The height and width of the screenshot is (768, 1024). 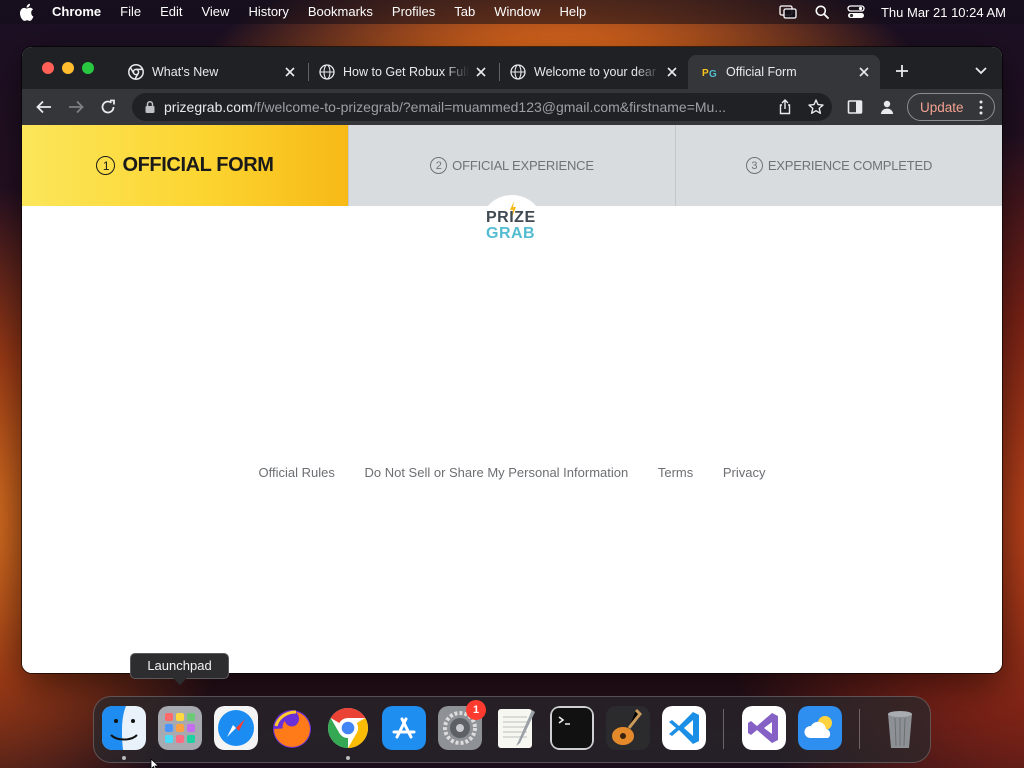 What do you see at coordinates (68, 68) in the screenshot?
I see `window-minimize-button` at bounding box center [68, 68].